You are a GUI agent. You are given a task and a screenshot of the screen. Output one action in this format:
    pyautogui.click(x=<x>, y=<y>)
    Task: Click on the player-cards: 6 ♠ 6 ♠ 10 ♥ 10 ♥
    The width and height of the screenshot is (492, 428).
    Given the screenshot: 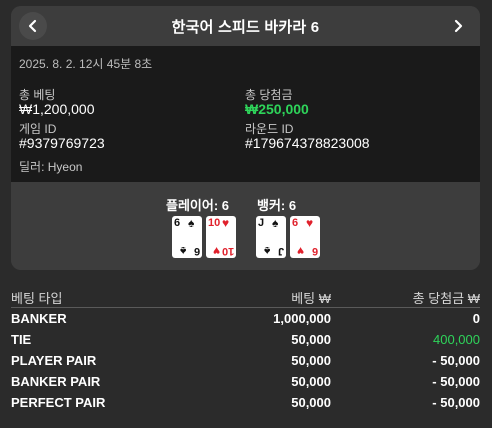 What is the action you would take?
    pyautogui.click(x=204, y=237)
    